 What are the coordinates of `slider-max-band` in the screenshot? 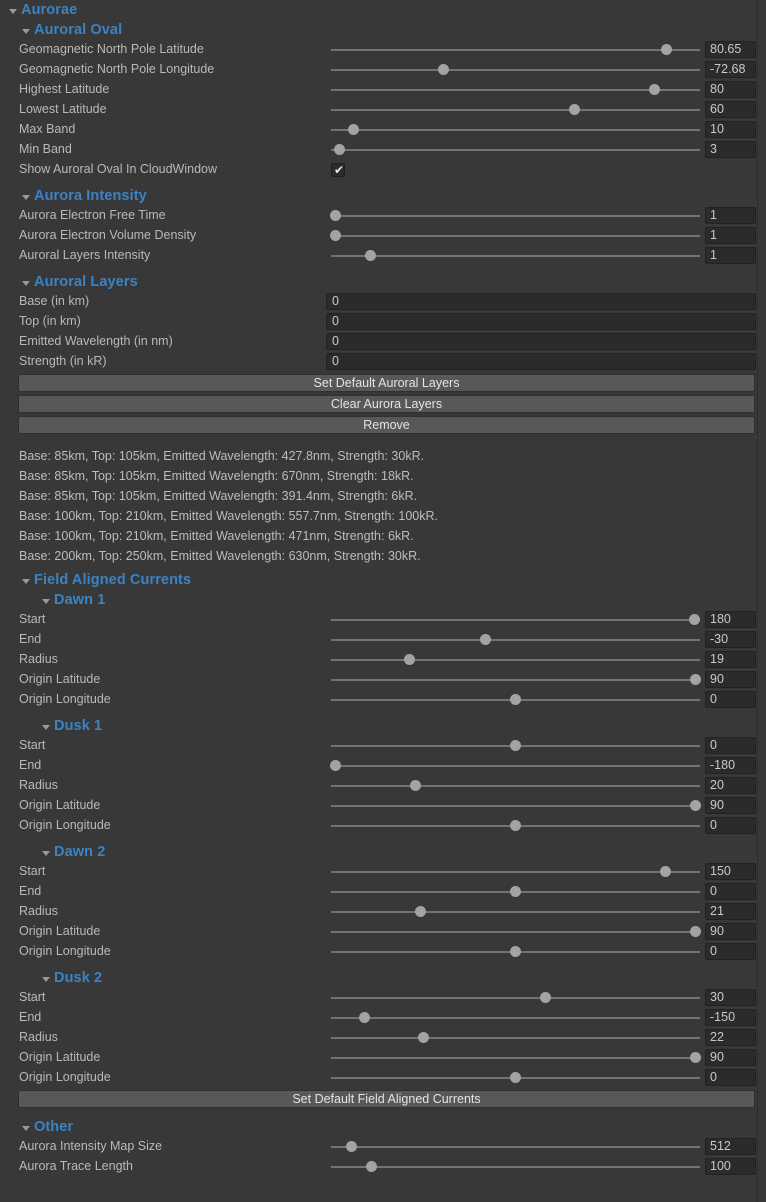 It's located at (515, 129).